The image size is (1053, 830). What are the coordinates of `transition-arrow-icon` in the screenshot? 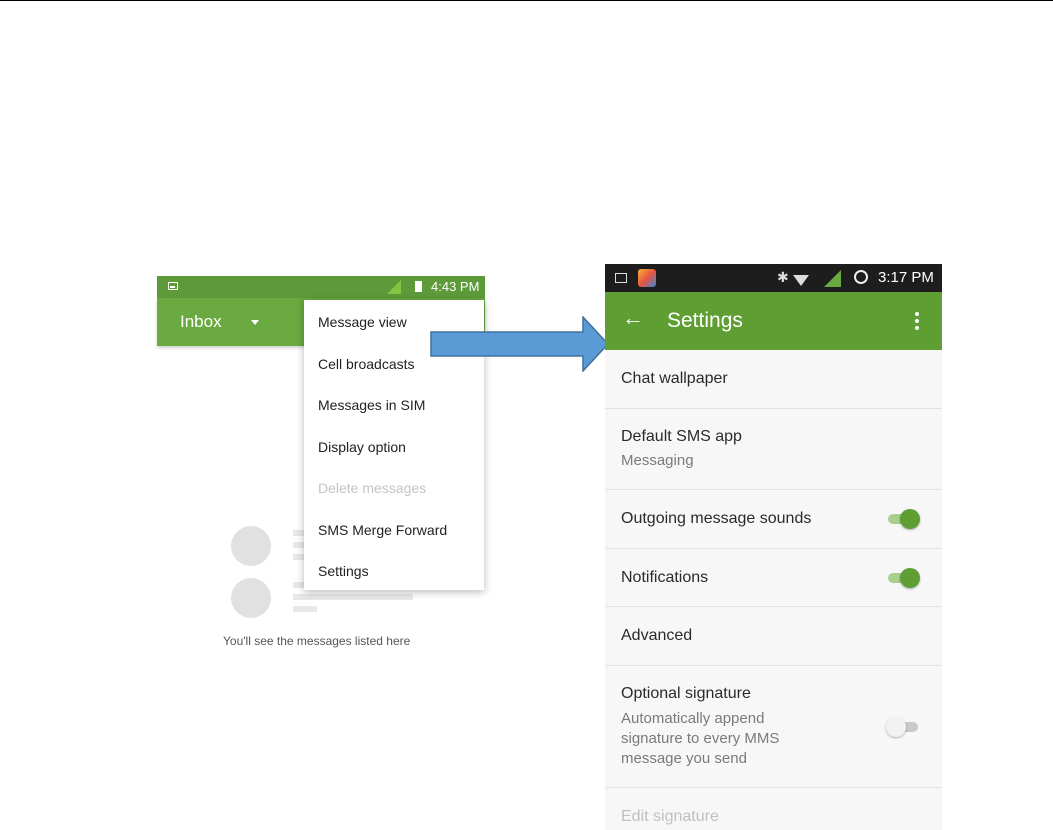 It's located at (520, 344).